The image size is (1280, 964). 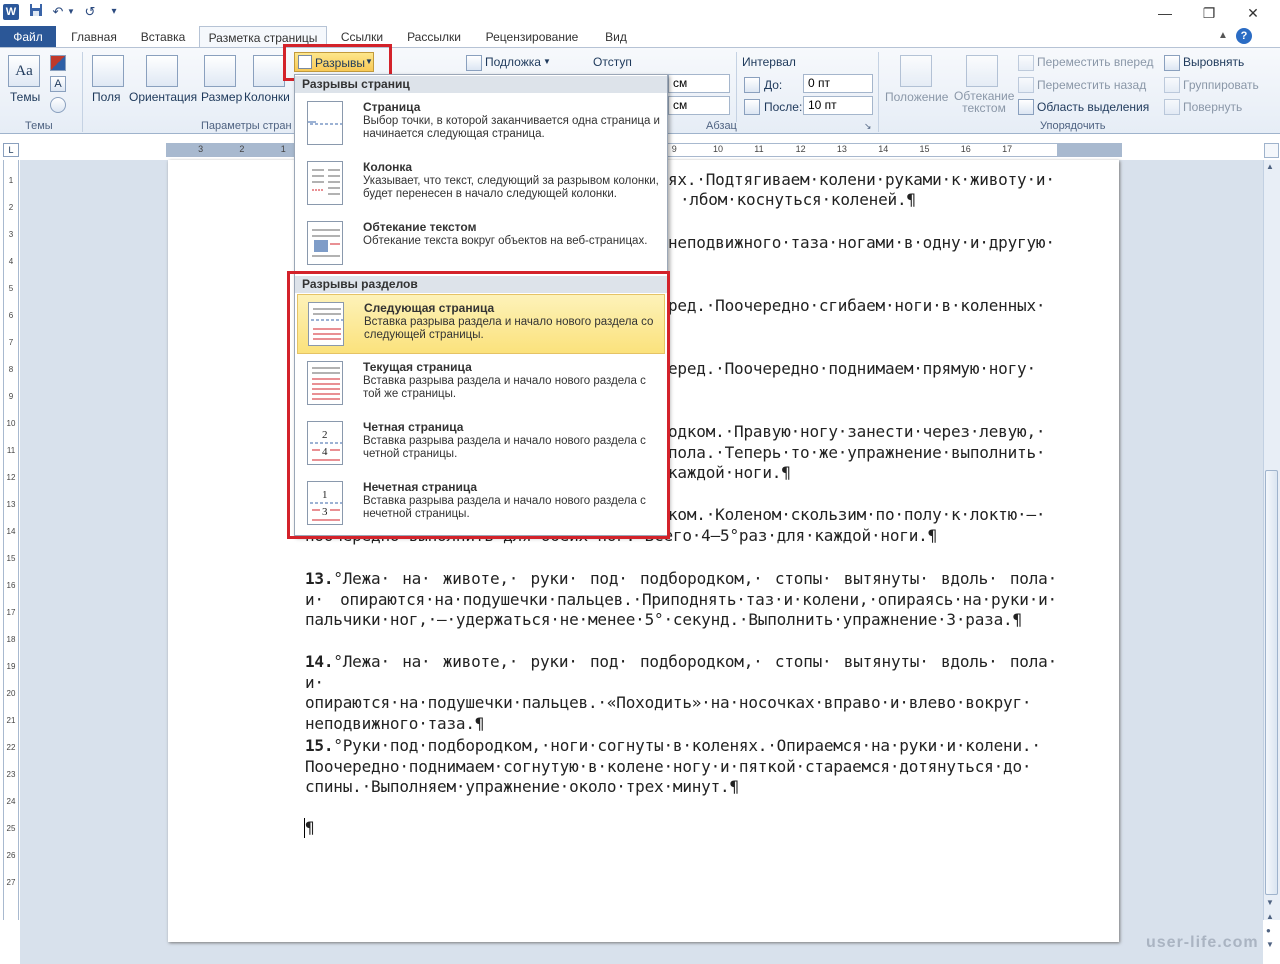 What do you see at coordinates (58, 12) in the screenshot?
I see `undo-icon: ↶` at bounding box center [58, 12].